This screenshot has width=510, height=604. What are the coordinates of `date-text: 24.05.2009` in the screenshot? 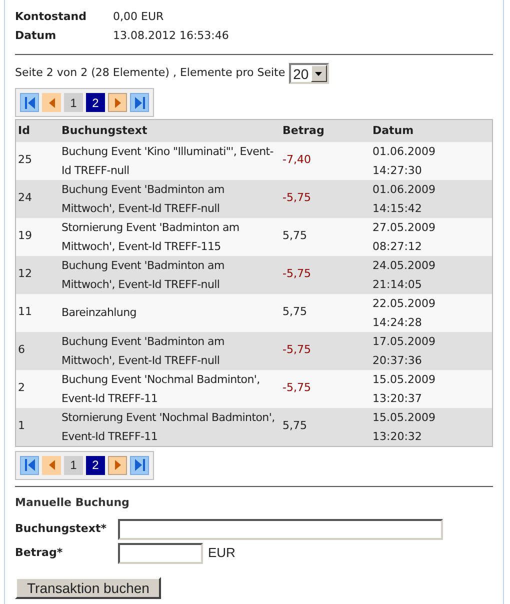 It's located at (404, 266).